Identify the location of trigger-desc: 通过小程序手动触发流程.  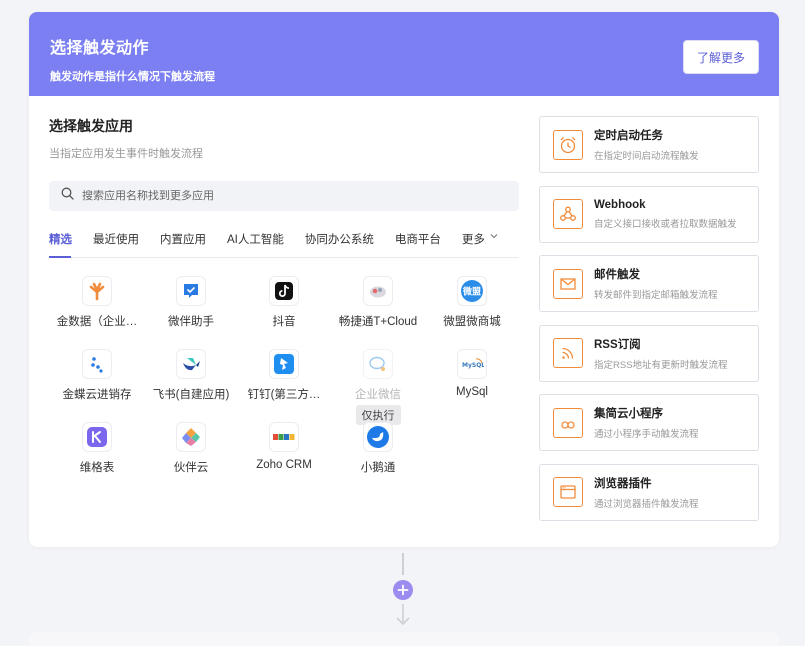
(646, 435).